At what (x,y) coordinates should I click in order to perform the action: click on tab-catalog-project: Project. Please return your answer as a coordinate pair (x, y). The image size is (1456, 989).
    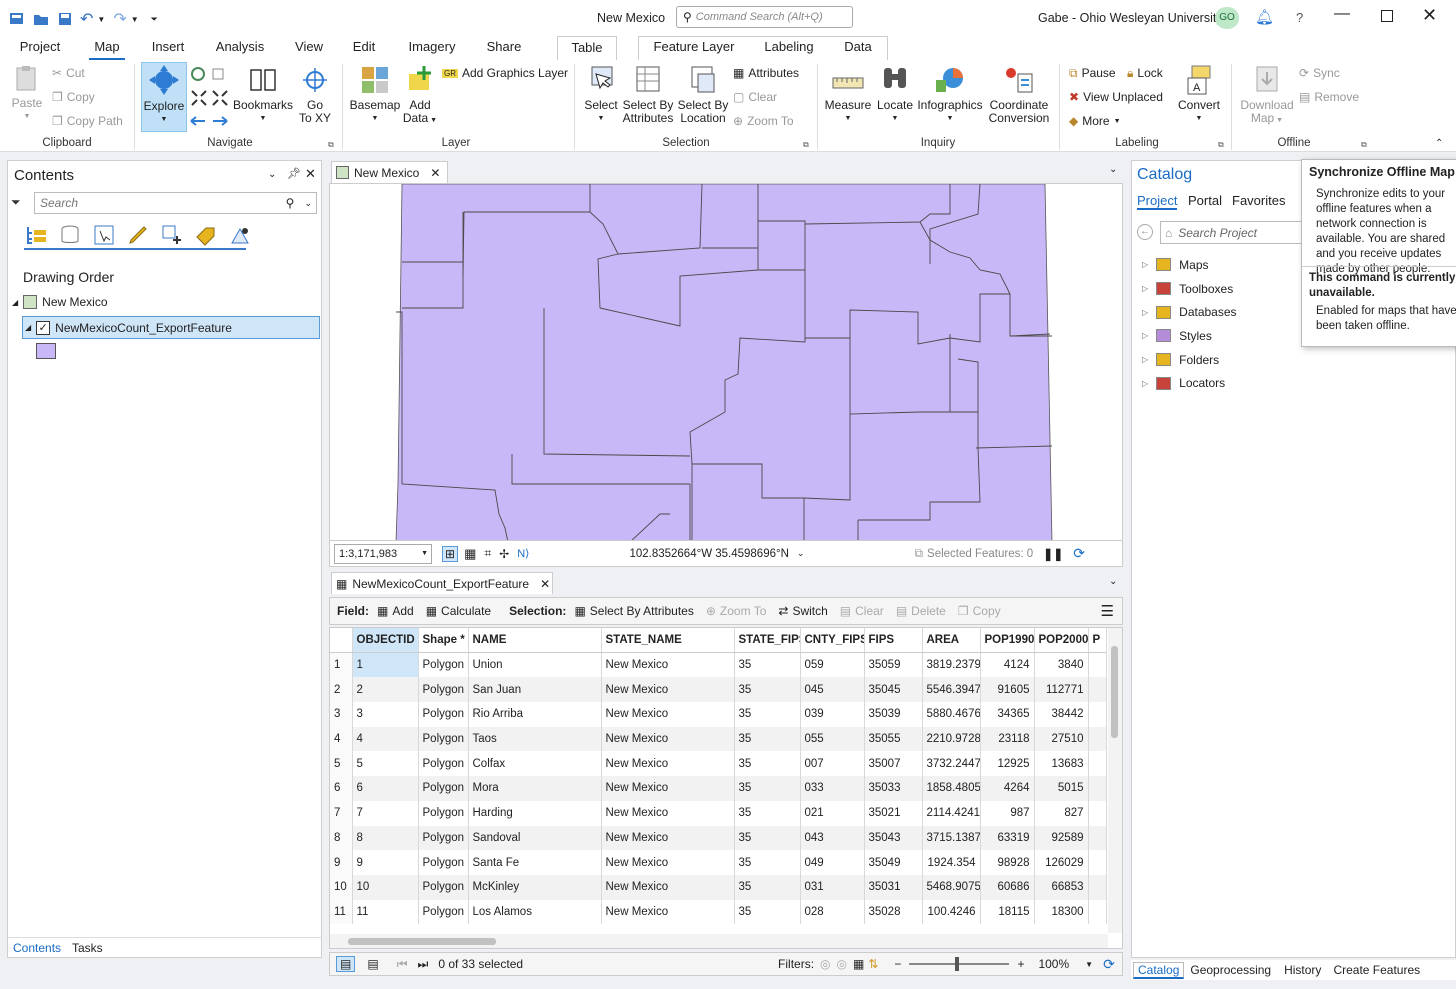
    Looking at the image, I should click on (1157, 201).